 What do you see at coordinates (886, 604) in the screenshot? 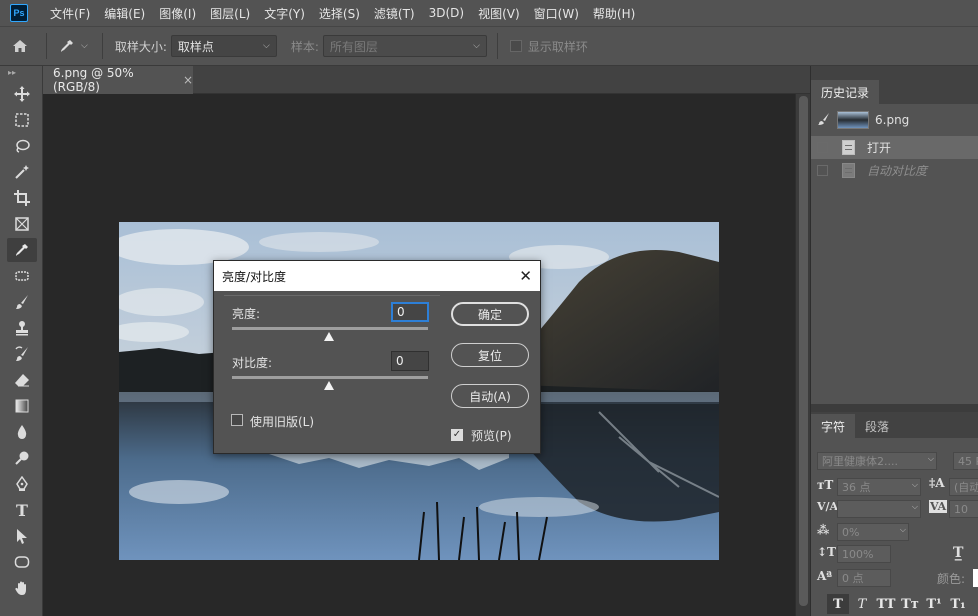
I see `all-caps-button: TT` at bounding box center [886, 604].